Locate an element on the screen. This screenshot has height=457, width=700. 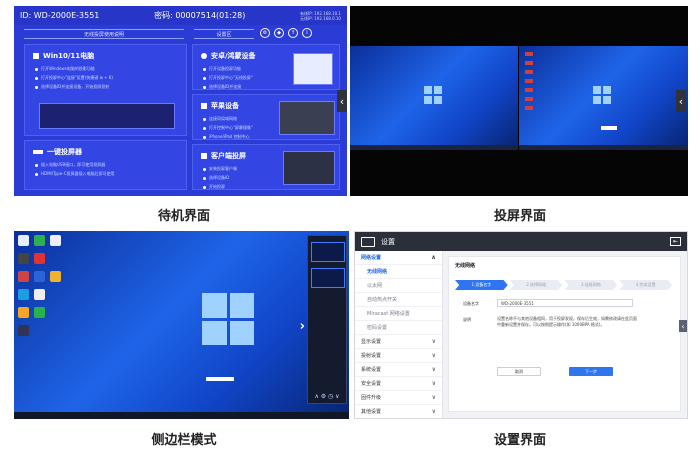
app-logo-icon is located at coordinates (368, 241).